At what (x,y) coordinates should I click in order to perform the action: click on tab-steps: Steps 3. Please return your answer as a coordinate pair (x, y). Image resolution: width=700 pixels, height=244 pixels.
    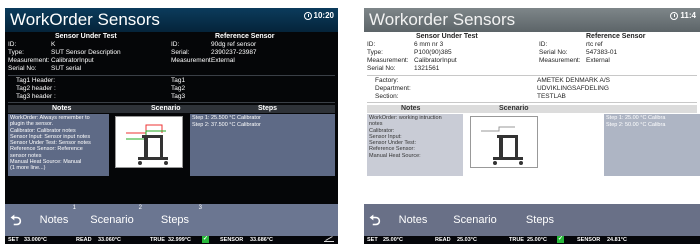
    Looking at the image, I should click on (175, 220).